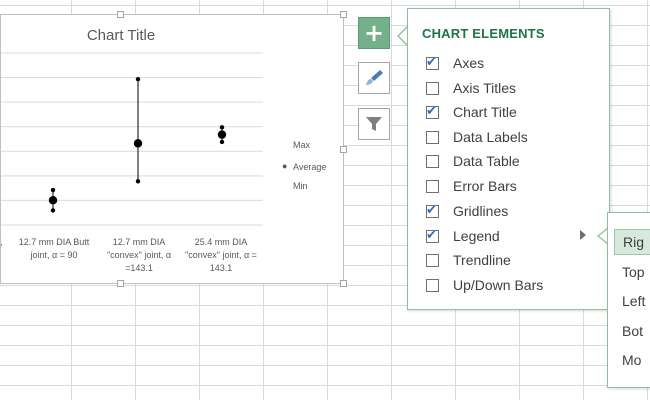 This screenshot has height=400, width=650. What do you see at coordinates (432, 186) in the screenshot?
I see `error-bars-checkbox` at bounding box center [432, 186].